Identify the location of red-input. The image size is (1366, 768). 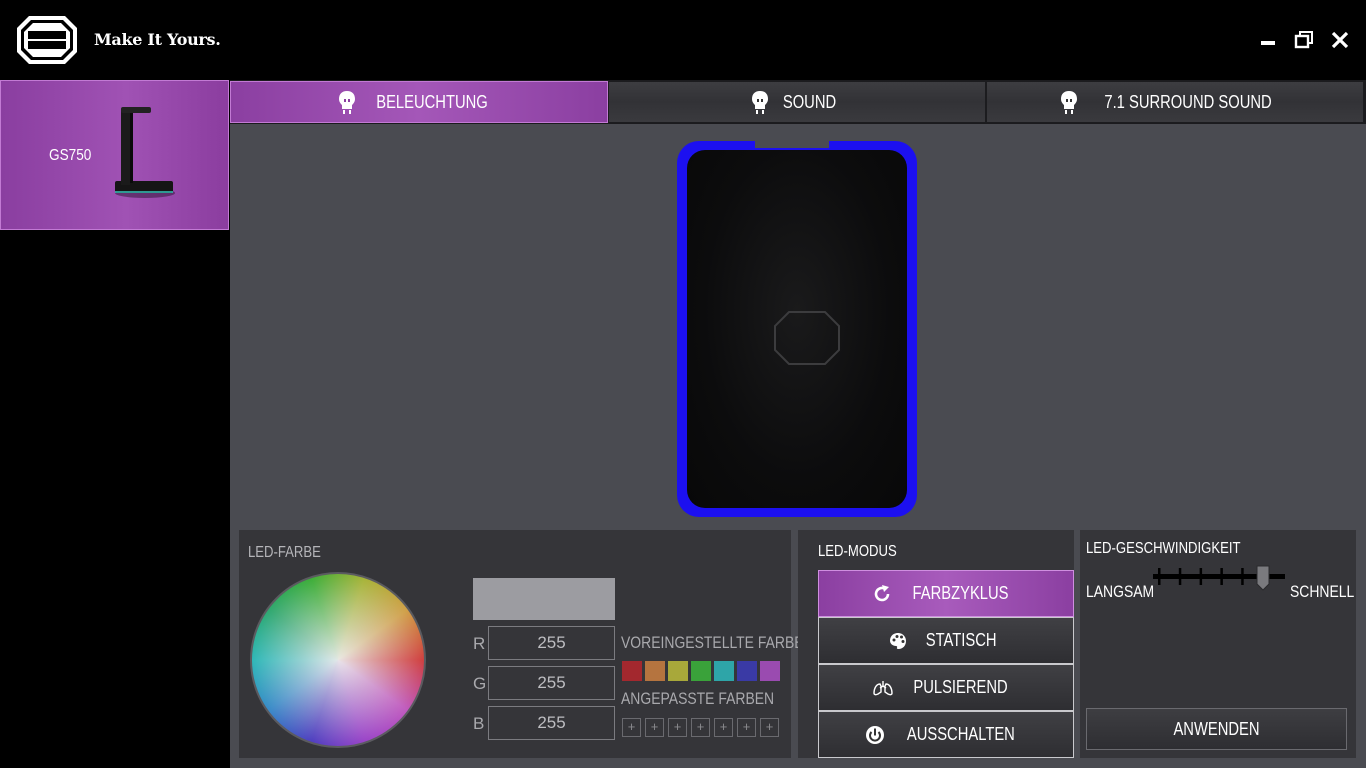
(551, 643).